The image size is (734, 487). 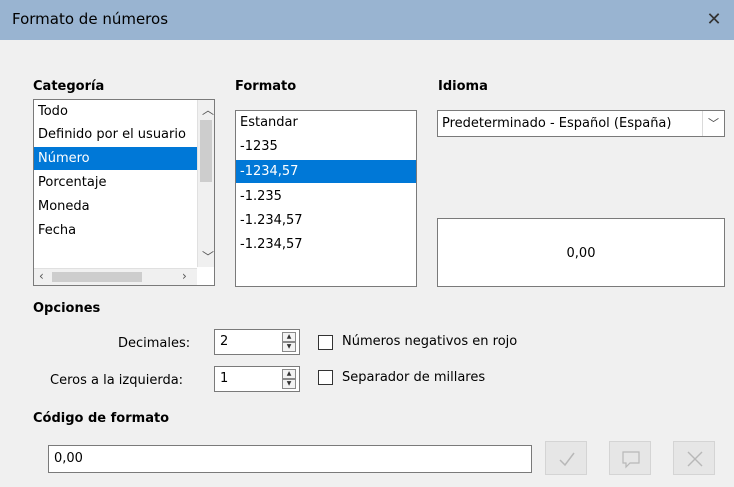 What do you see at coordinates (115, 134) in the screenshot?
I see `category-item-user-defined: Definido por el usuario` at bounding box center [115, 134].